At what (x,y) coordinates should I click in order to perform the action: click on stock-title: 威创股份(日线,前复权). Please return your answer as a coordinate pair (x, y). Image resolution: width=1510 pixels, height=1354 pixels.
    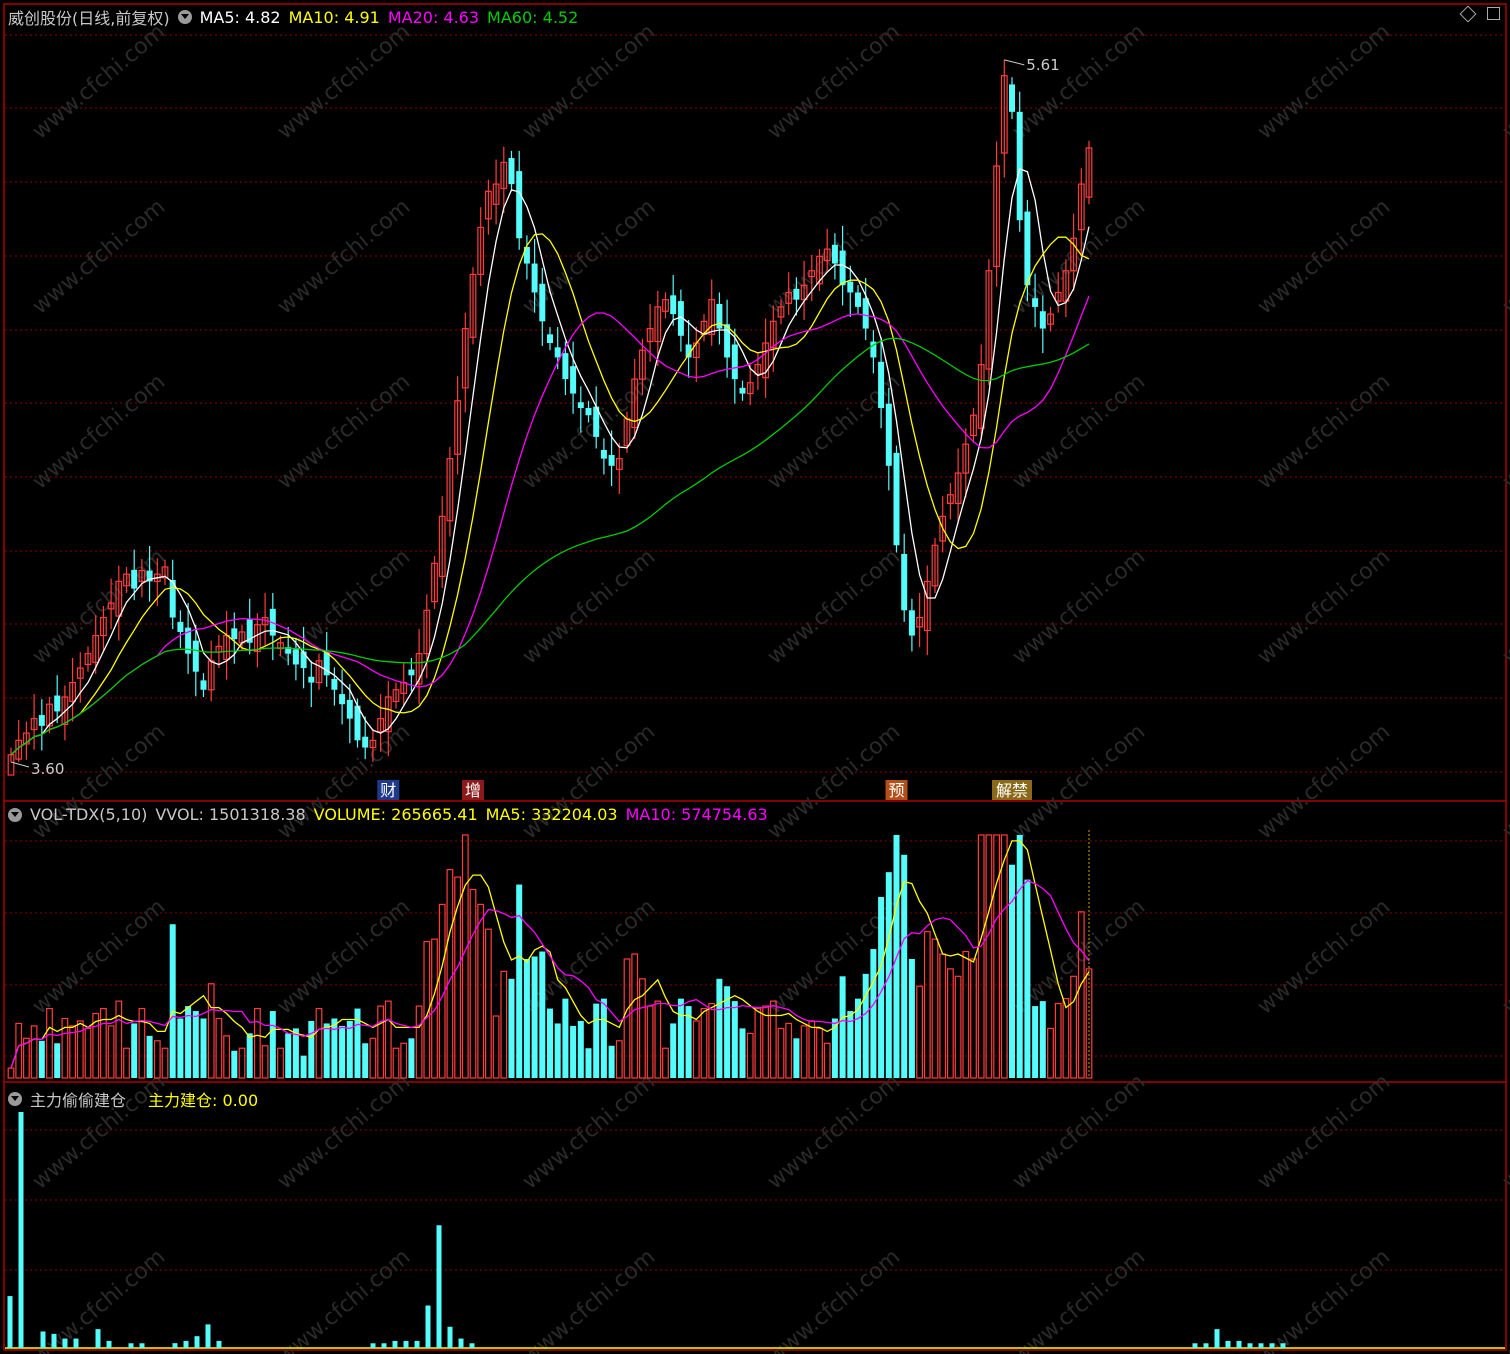
    Looking at the image, I should click on (89, 17).